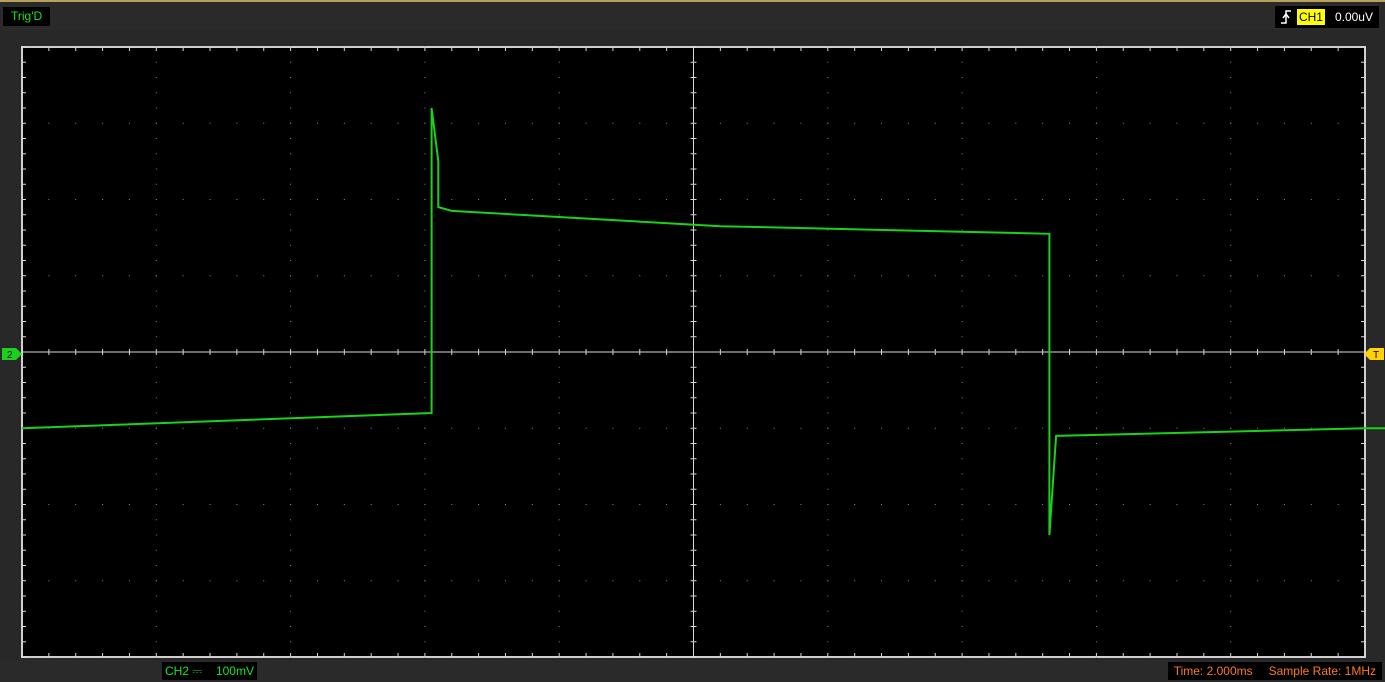  I want to click on dc-coupling-icon: ⎓, so click(197, 671).